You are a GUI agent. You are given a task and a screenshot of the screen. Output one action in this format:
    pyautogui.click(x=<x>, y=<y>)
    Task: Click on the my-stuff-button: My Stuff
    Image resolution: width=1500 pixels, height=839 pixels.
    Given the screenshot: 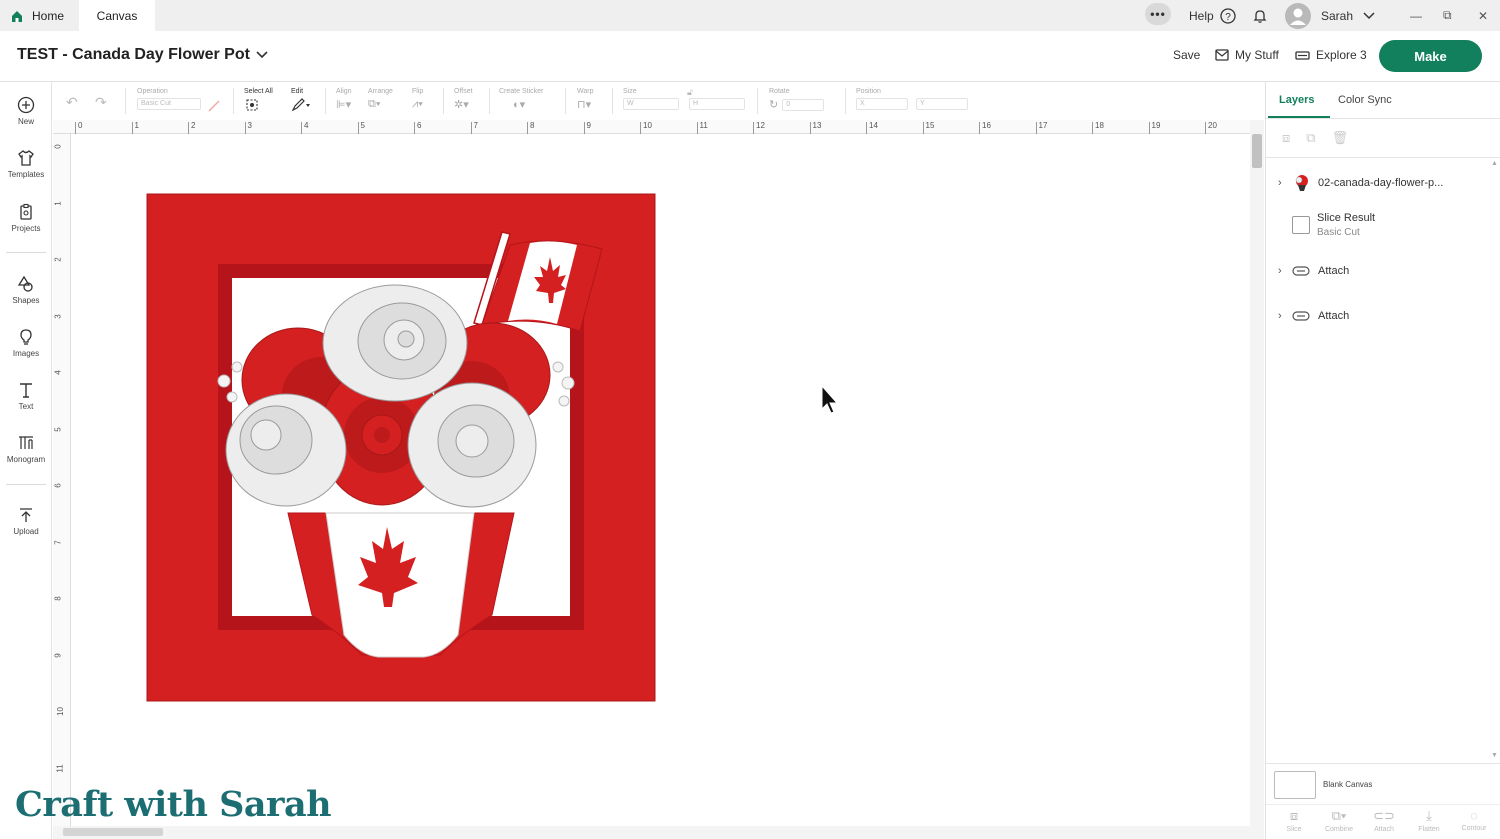 What is the action you would take?
    pyautogui.click(x=1247, y=55)
    